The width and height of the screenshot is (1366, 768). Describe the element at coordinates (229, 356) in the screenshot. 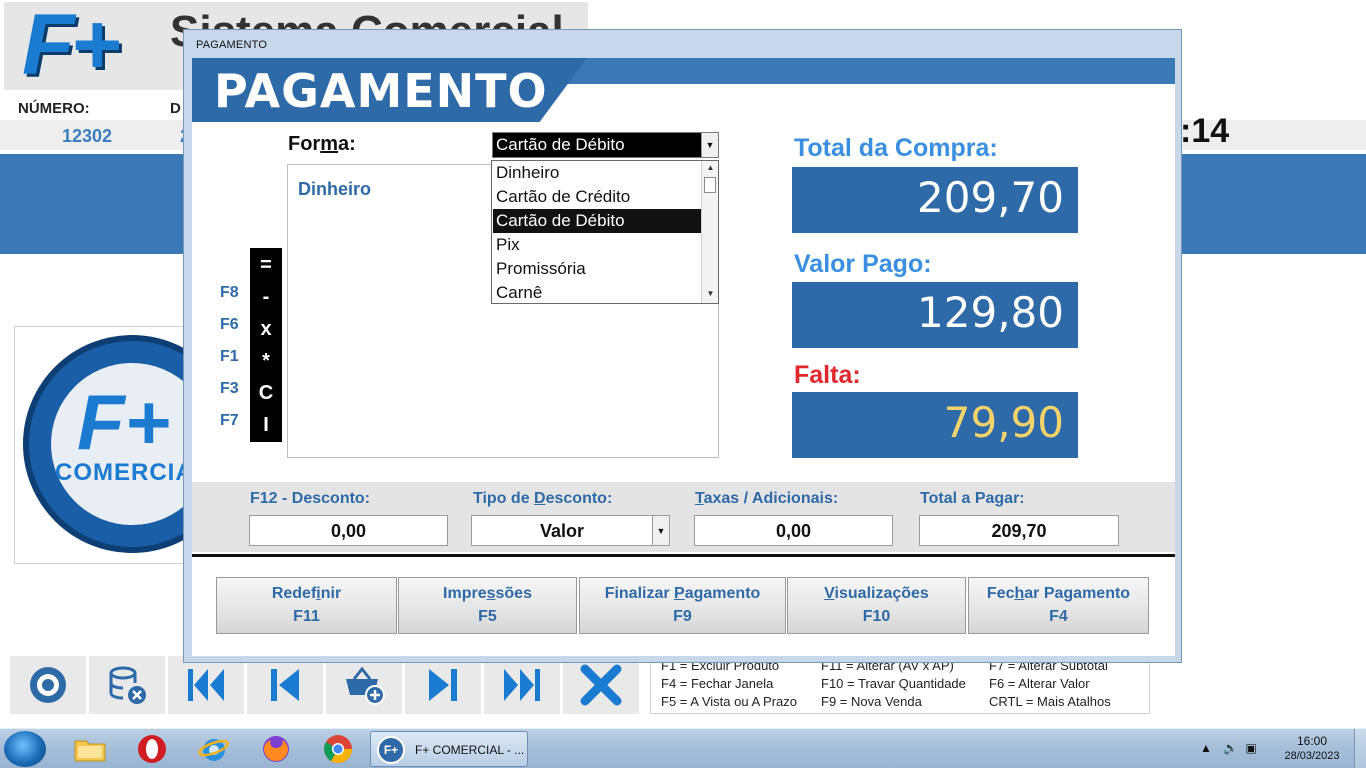

I see `shortcut-key: F1` at that location.